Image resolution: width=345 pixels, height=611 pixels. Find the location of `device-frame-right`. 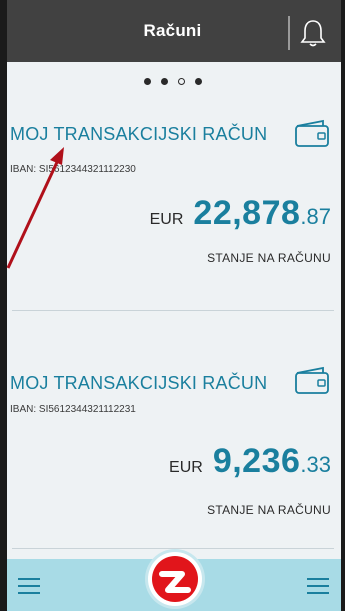

device-frame-right is located at coordinates (343, 305).